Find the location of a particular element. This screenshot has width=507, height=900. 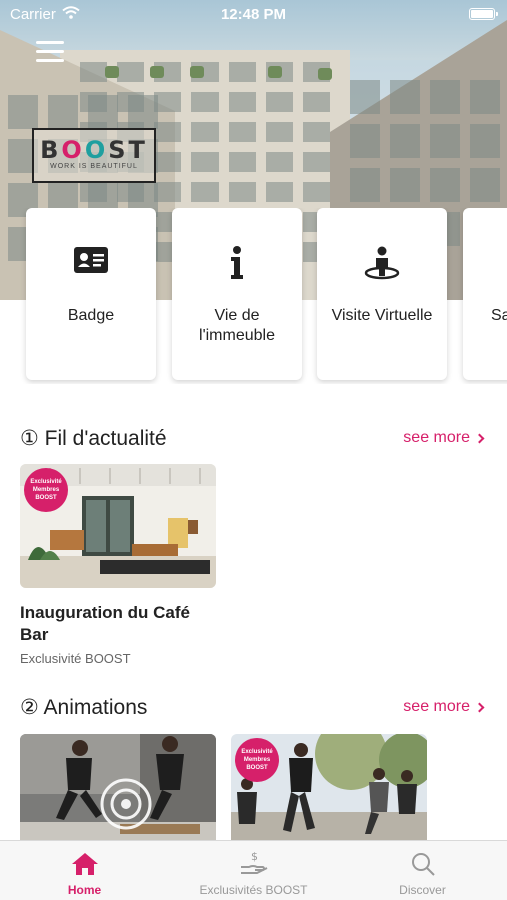

animation-card-image is located at coordinates (118, 787).